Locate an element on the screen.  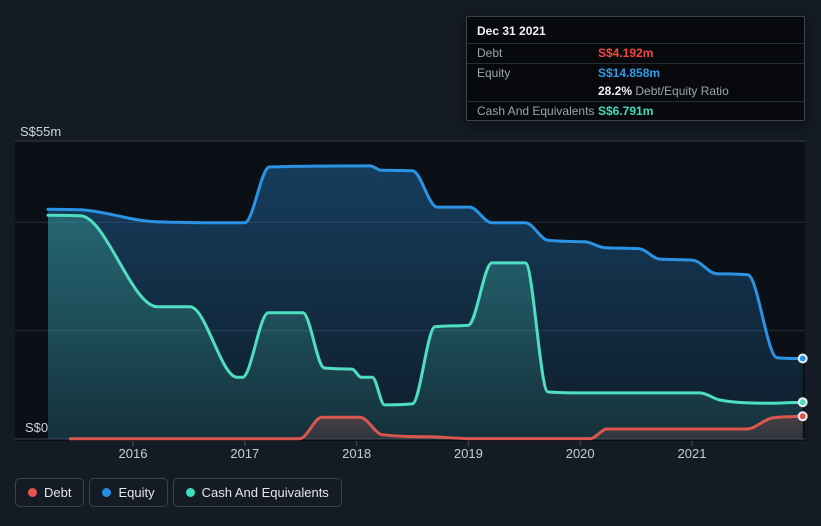
chart-legend: Debt Equity Cash And Equivalents is located at coordinates (178, 492).